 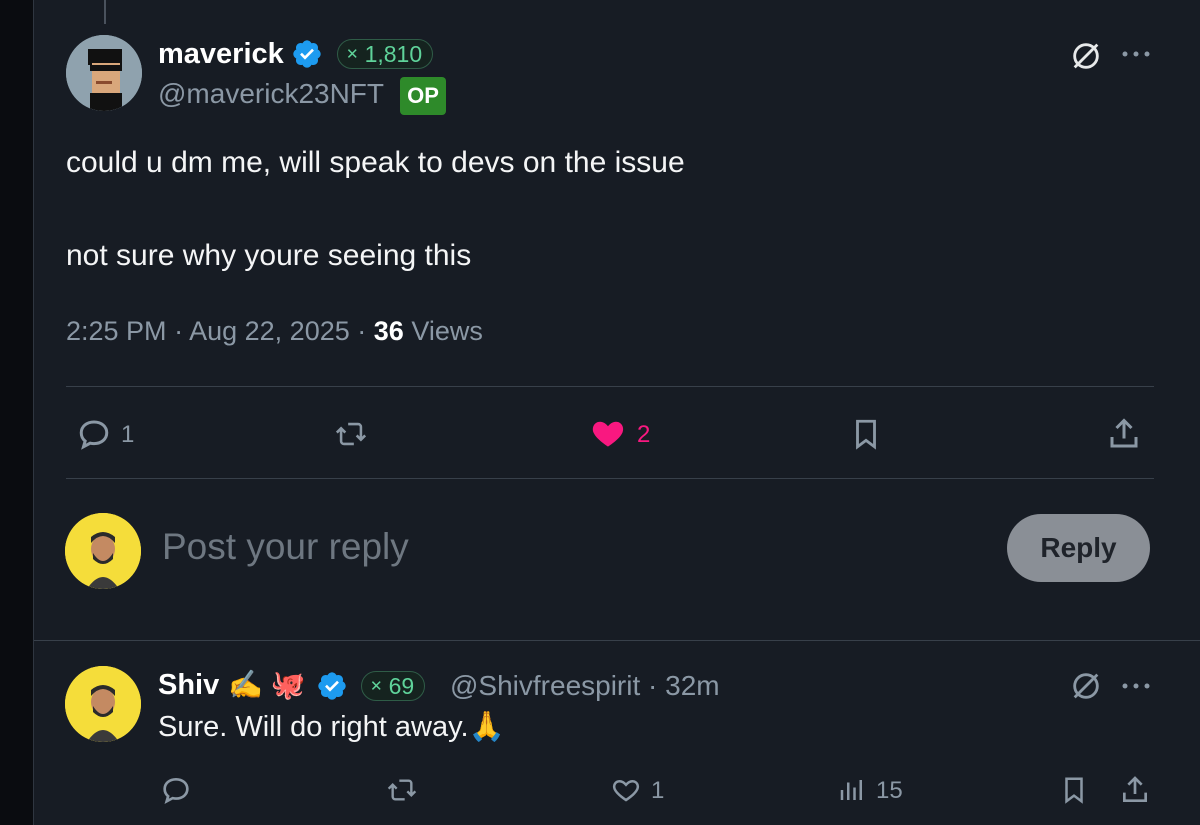 I want to click on score-badge: ✕ 1,810, so click(x=385, y=54).